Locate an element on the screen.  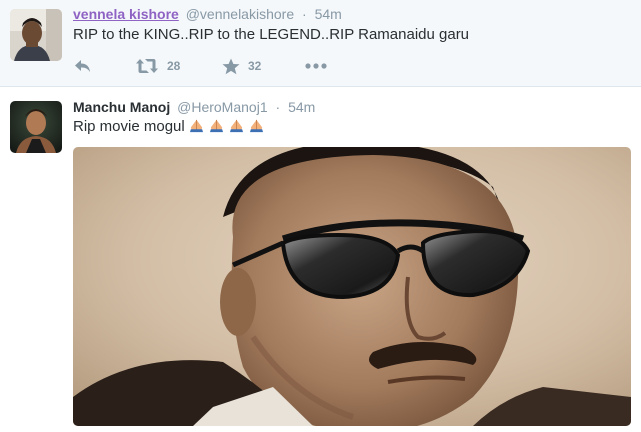
tweet-text-content: Rip movie mogul is located at coordinates (129, 126).